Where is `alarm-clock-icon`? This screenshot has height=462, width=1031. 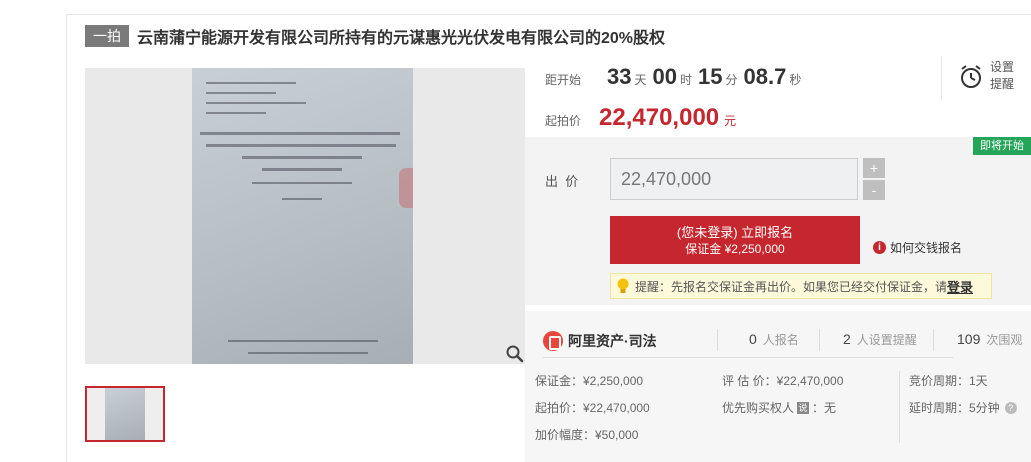
alarm-clock-icon is located at coordinates (971, 76).